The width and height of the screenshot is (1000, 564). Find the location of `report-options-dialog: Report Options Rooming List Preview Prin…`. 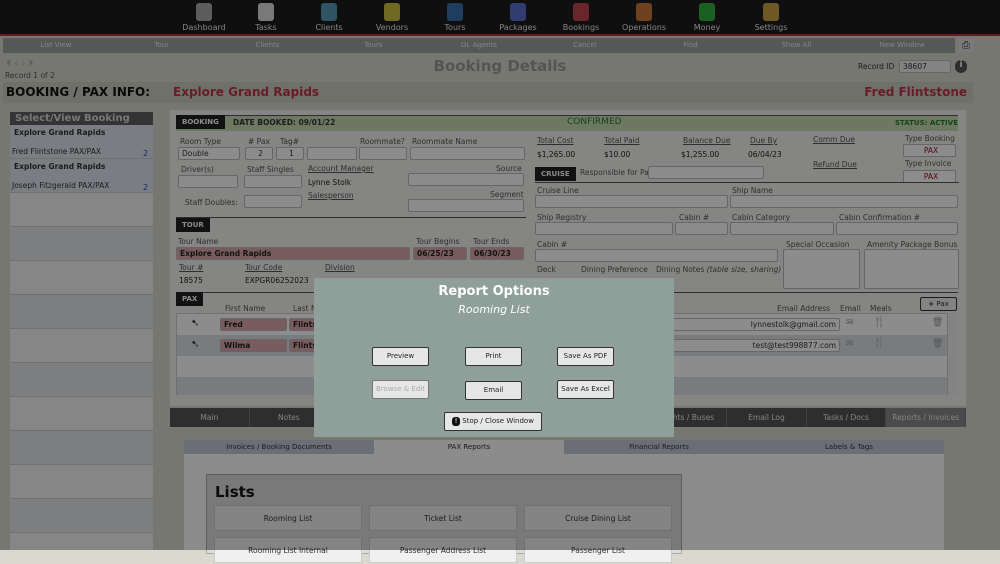

report-options-dialog: Report Options Rooming List Preview Prin… is located at coordinates (494, 357).